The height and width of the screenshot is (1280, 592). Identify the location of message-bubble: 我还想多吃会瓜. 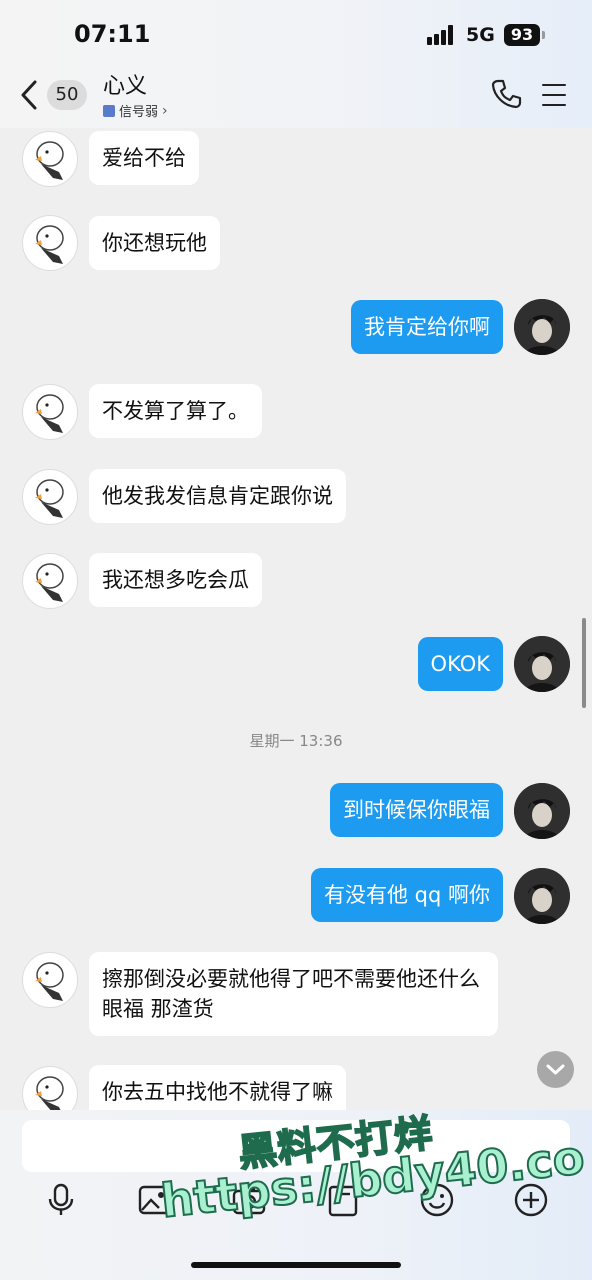
(175, 580).